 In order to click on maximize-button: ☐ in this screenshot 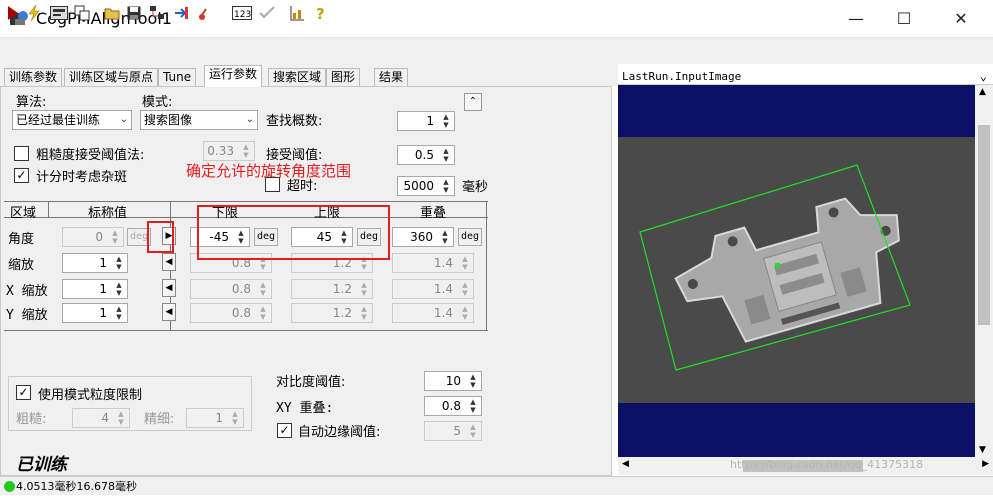, I will do `click(904, 19)`.